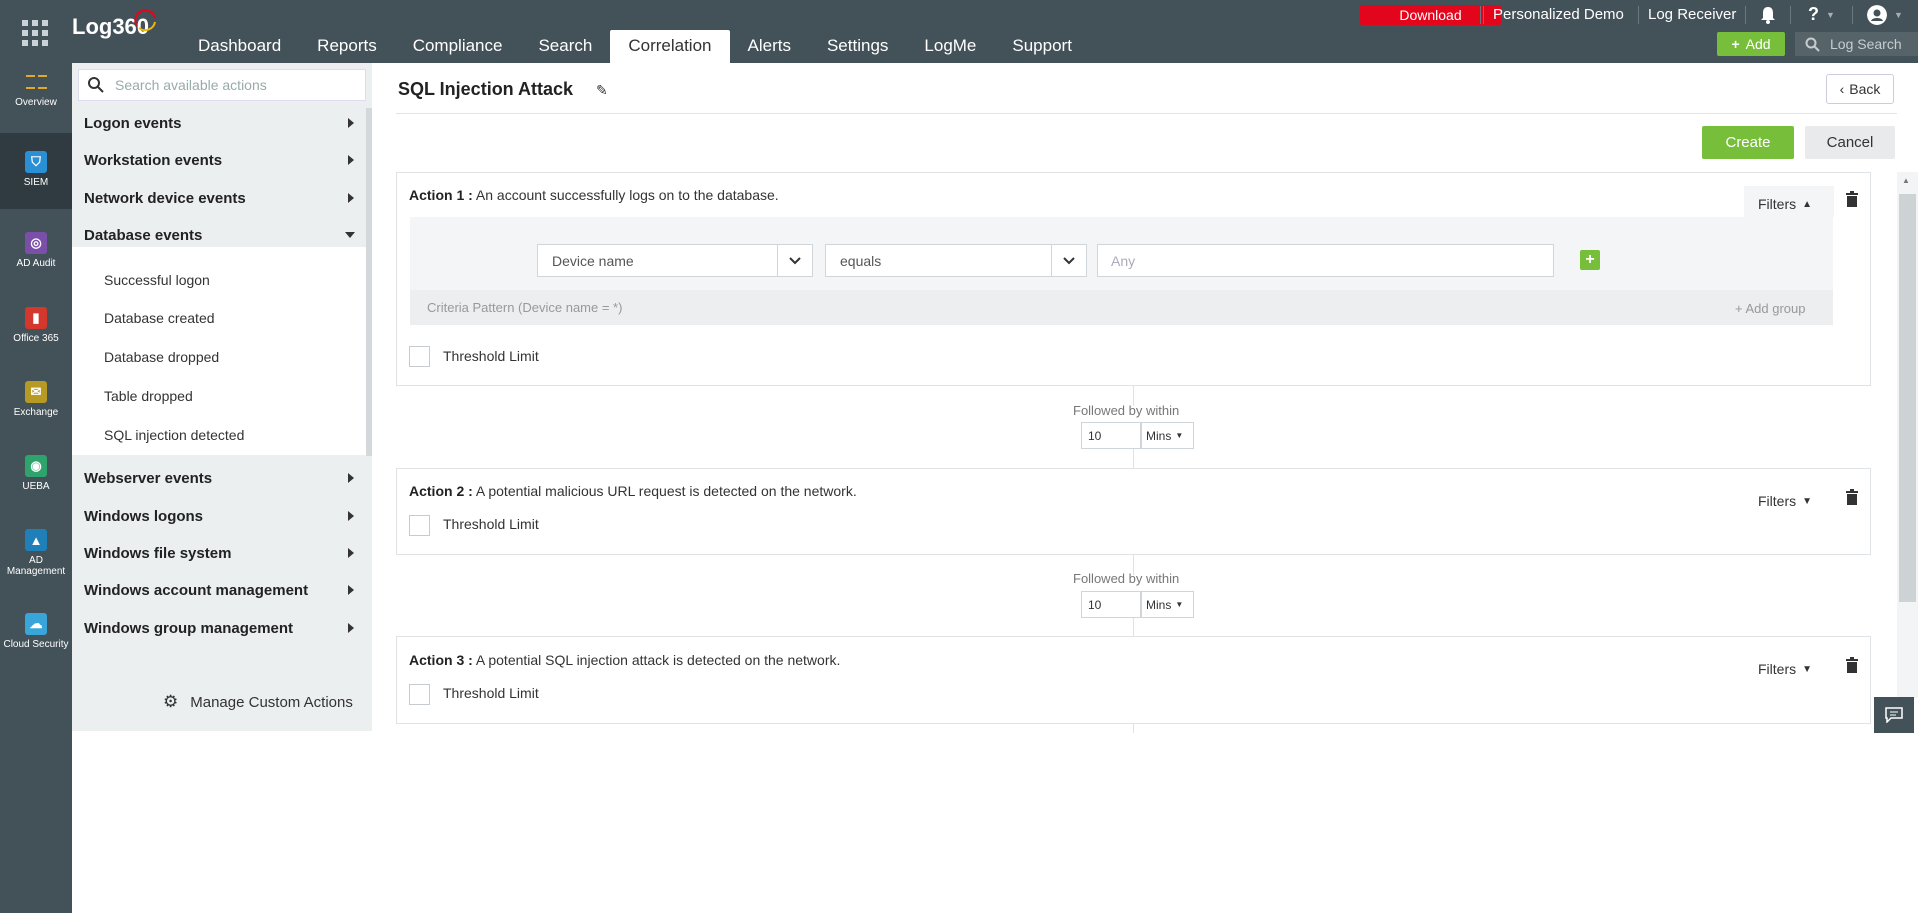  Describe the element at coordinates (1877, 15) in the screenshot. I see `user-avatar-icon` at that location.